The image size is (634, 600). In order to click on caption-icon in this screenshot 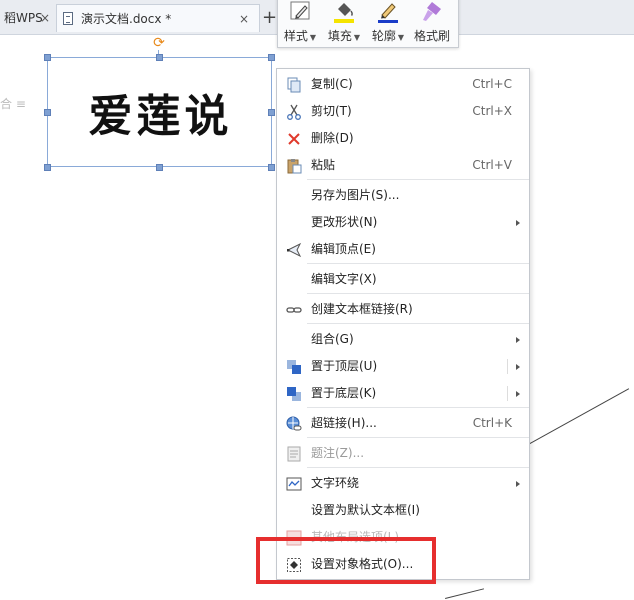, I will do `click(294, 454)`.